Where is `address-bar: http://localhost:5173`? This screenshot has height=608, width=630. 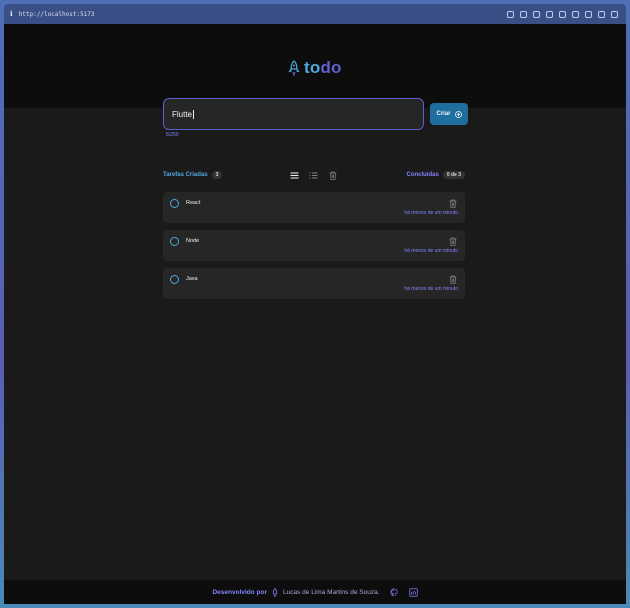 address-bar: http://localhost:5173 is located at coordinates (57, 14).